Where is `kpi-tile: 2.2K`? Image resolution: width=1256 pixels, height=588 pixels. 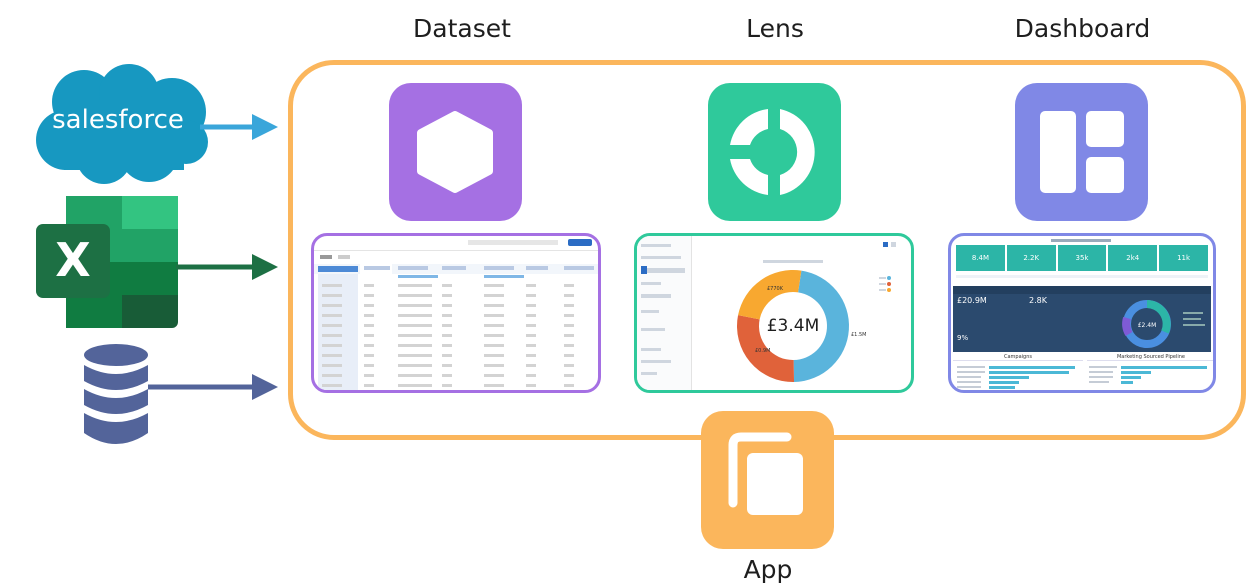 kpi-tile: 2.2K is located at coordinates (1031, 258).